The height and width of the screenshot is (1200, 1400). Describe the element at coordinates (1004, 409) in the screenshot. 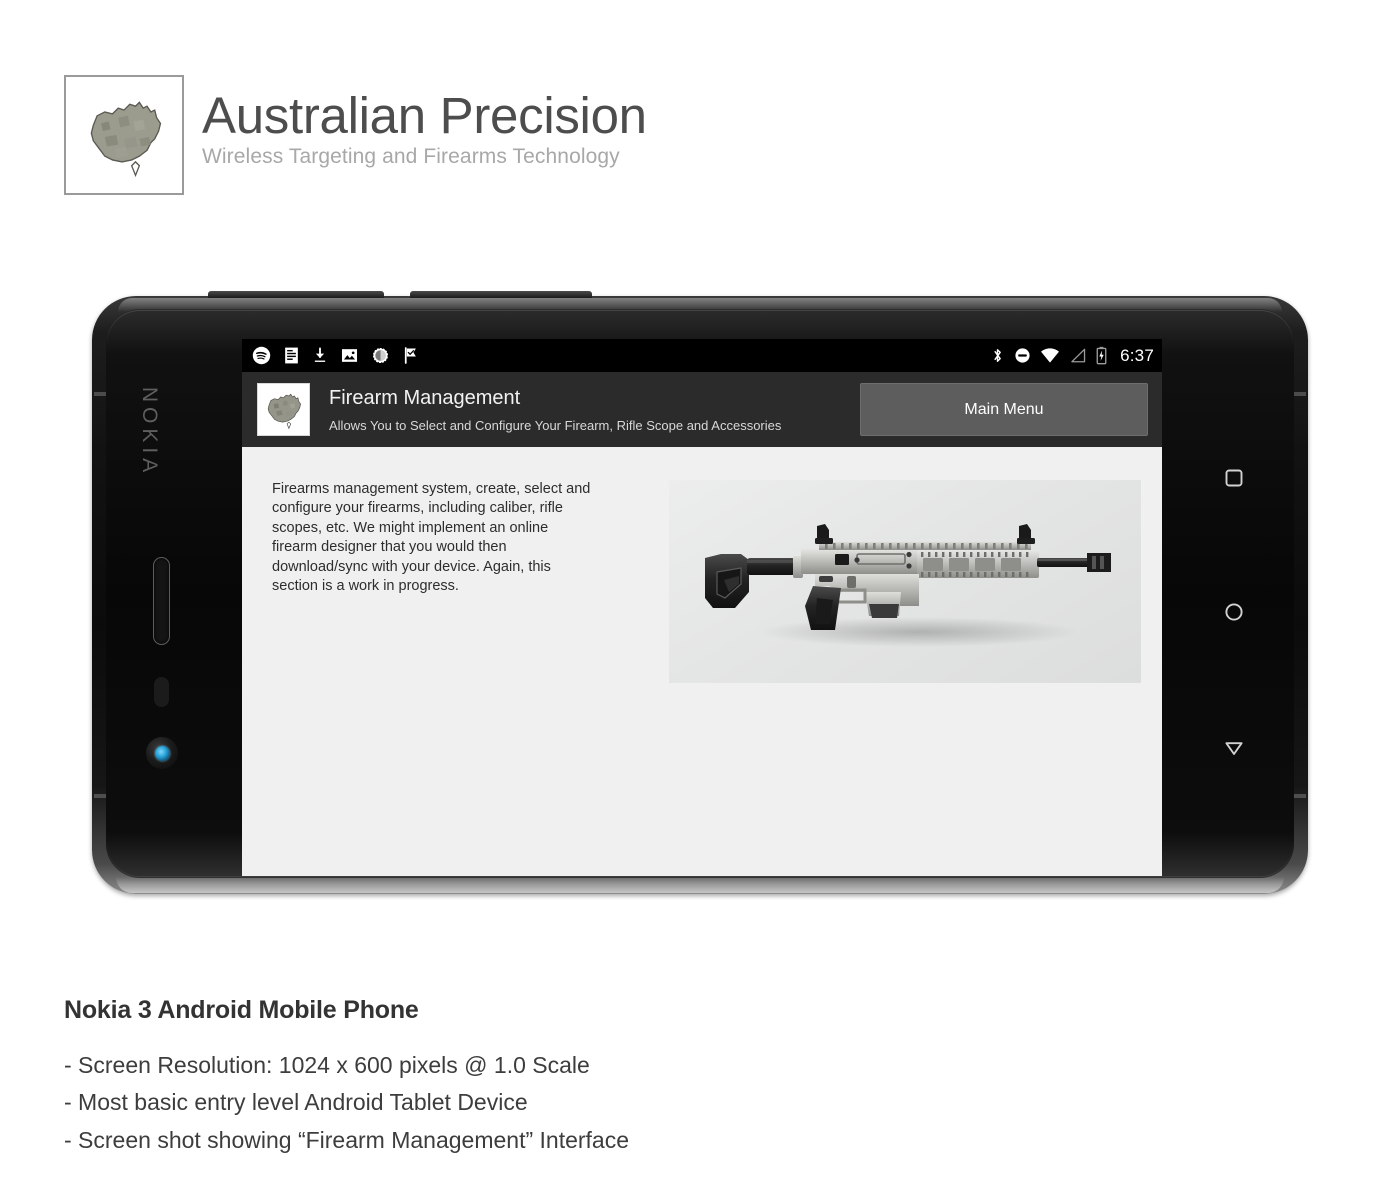

I see `main-menu-button: Main Menu` at that location.